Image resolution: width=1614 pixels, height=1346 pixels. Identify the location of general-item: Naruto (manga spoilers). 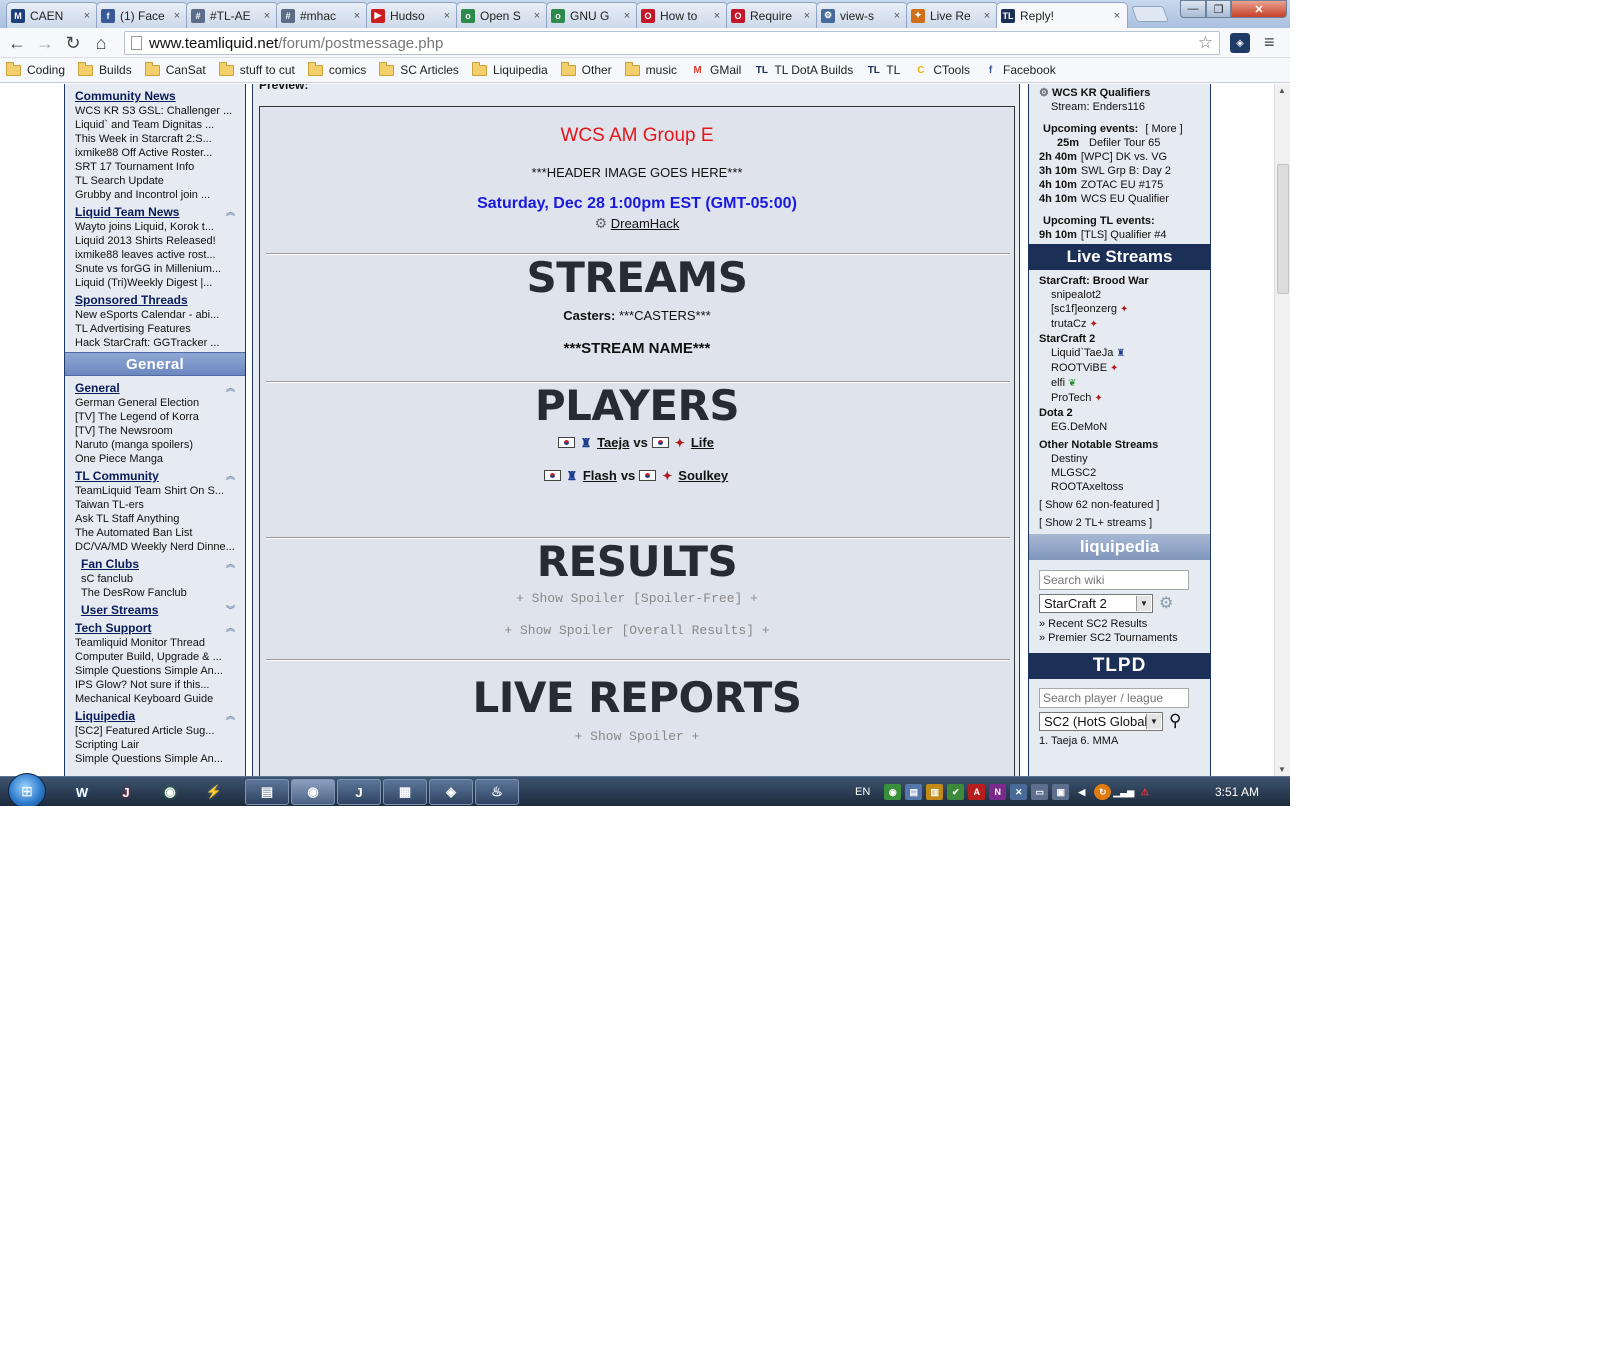
(155, 445).